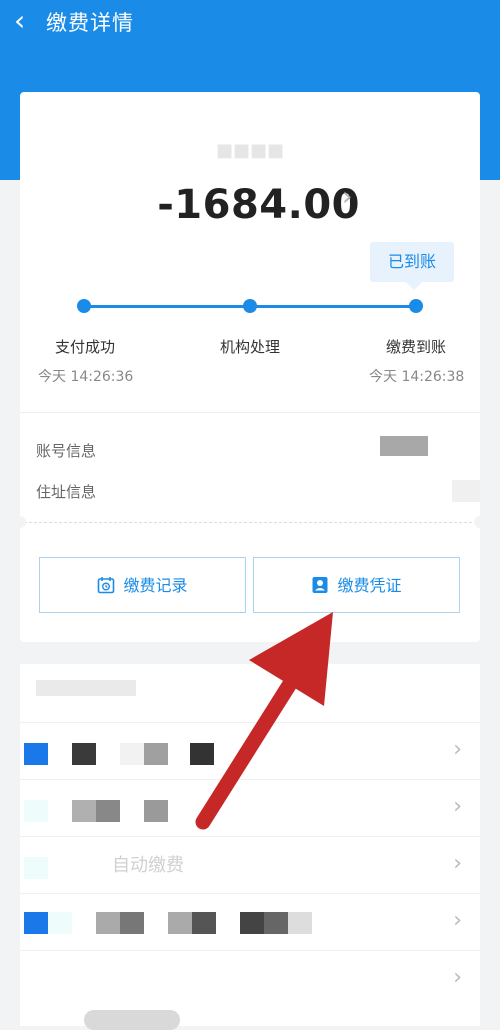 Image resolution: width=500 pixels, height=1030 pixels. What do you see at coordinates (264, 721) in the screenshot?
I see `annotation-arrow` at bounding box center [264, 721].